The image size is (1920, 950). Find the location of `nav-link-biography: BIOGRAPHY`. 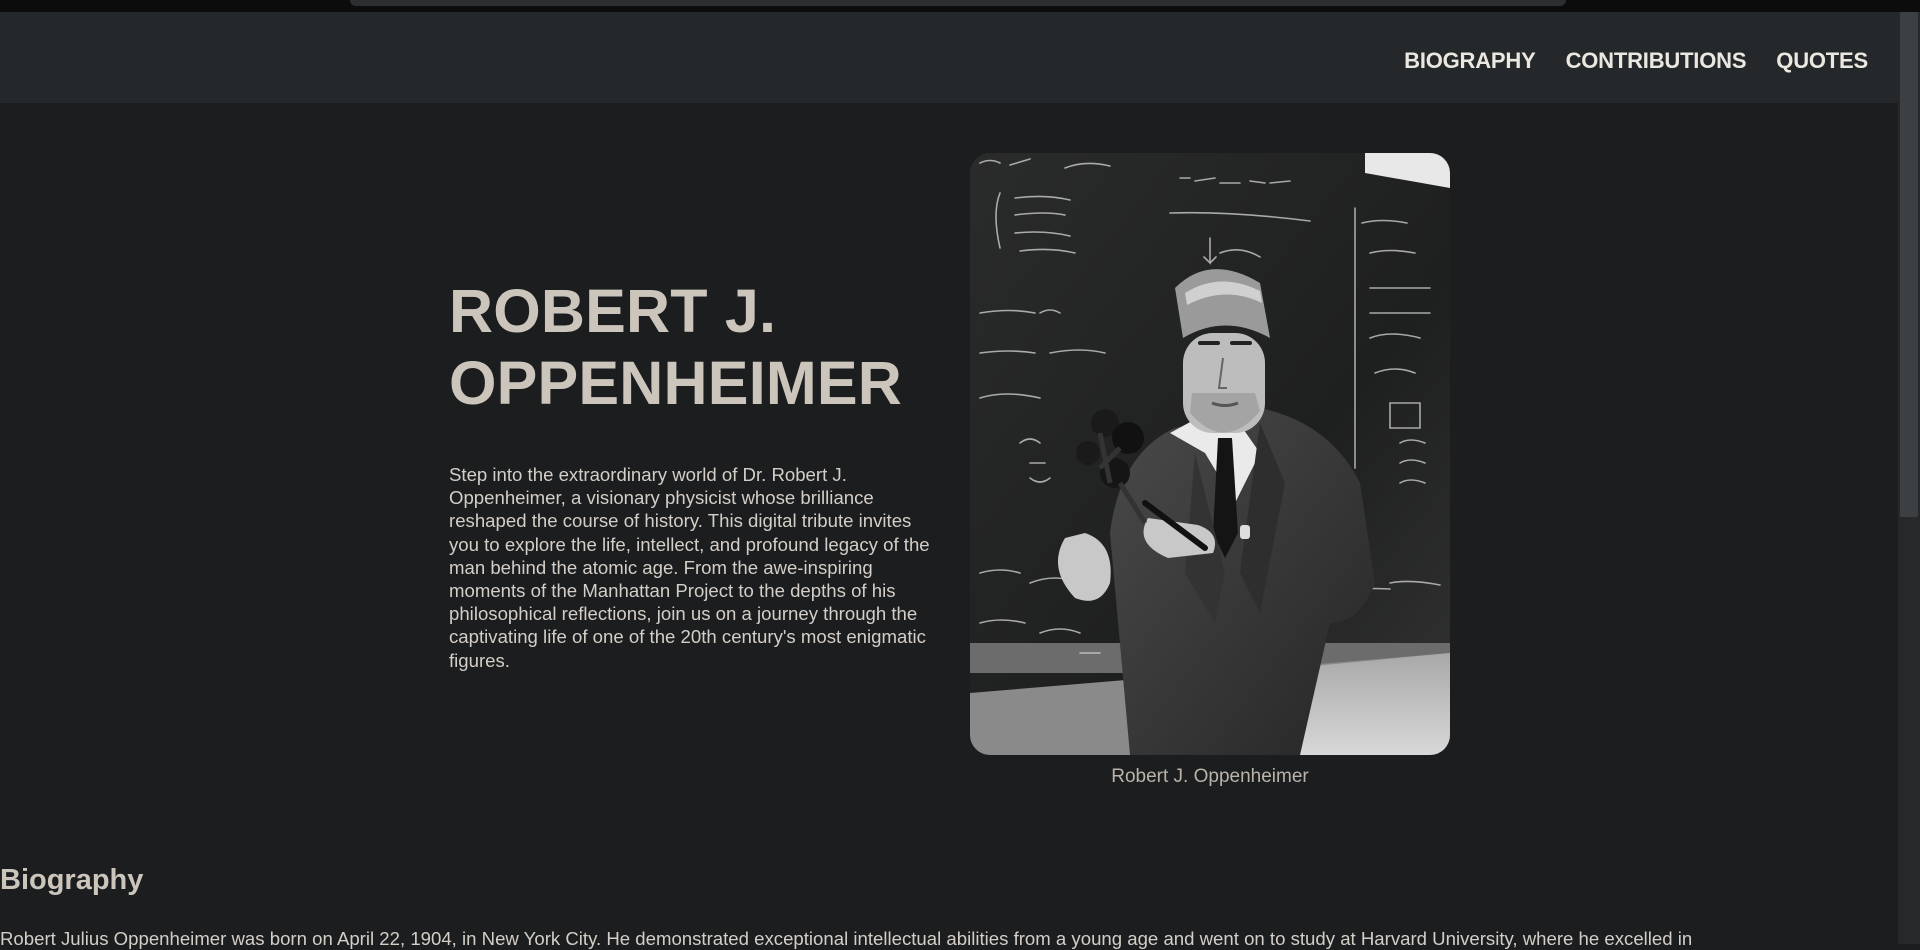

nav-link-biography: BIOGRAPHY is located at coordinates (1470, 61).